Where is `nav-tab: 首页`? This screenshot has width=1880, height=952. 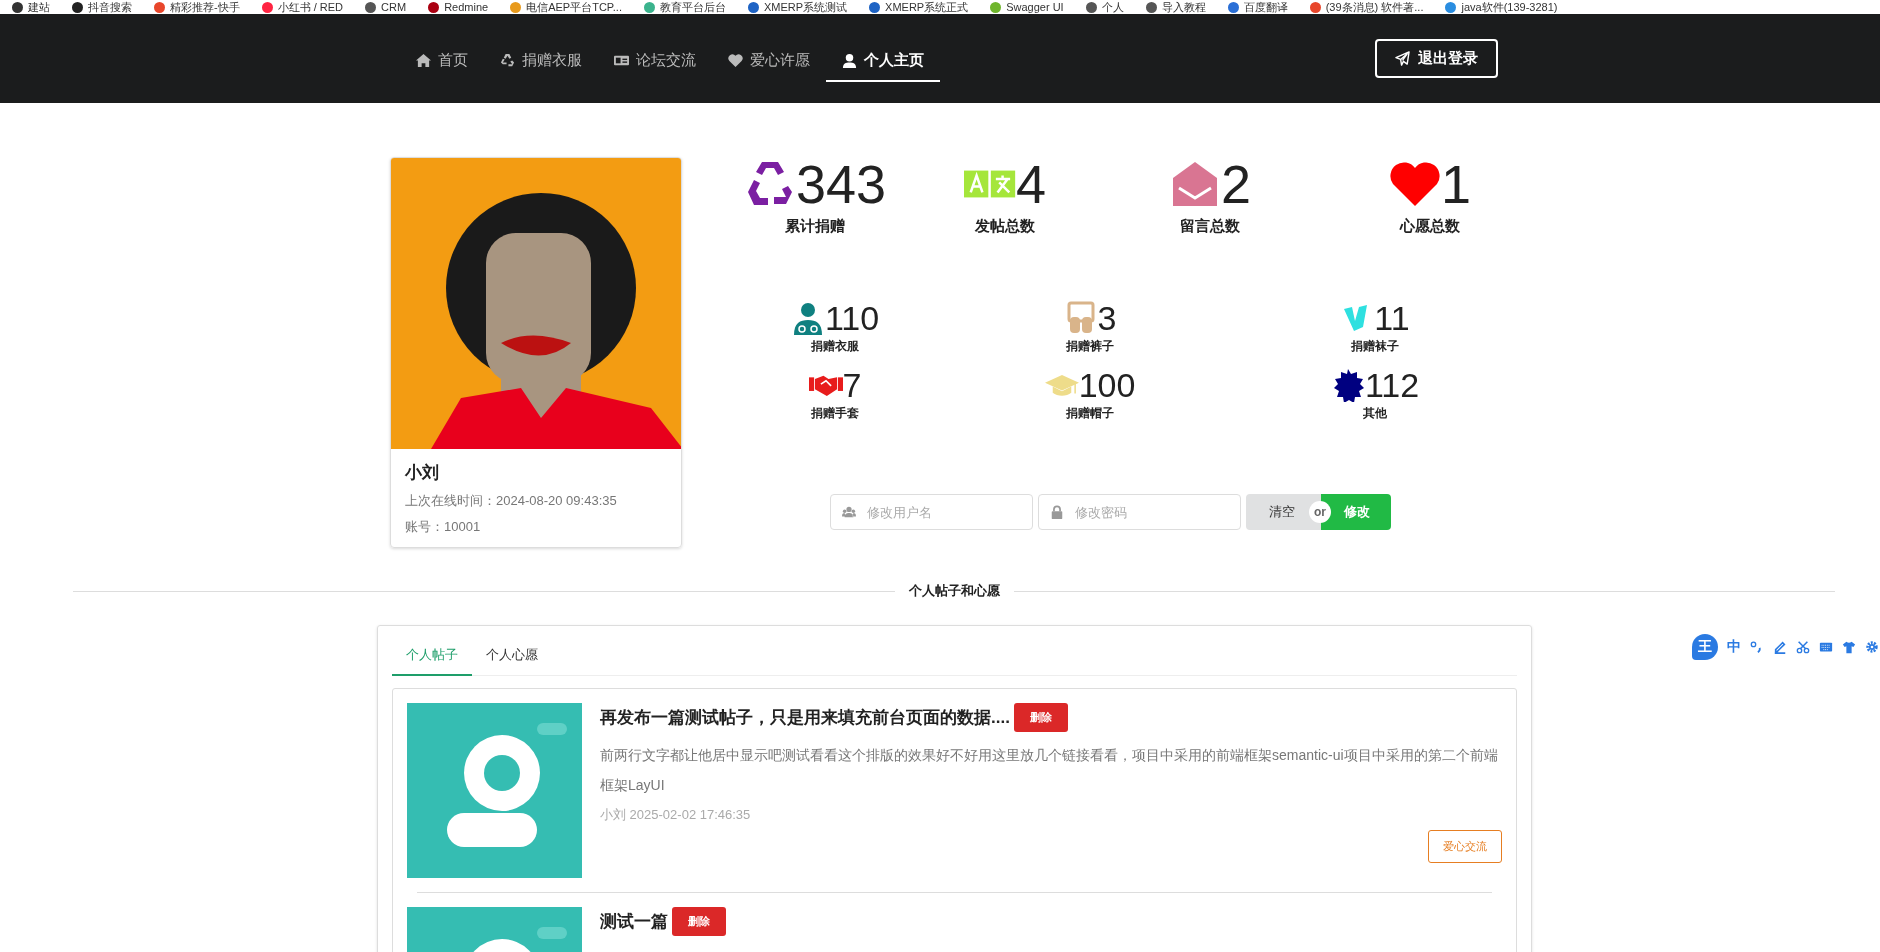
nav-tab: 首页 is located at coordinates (442, 61).